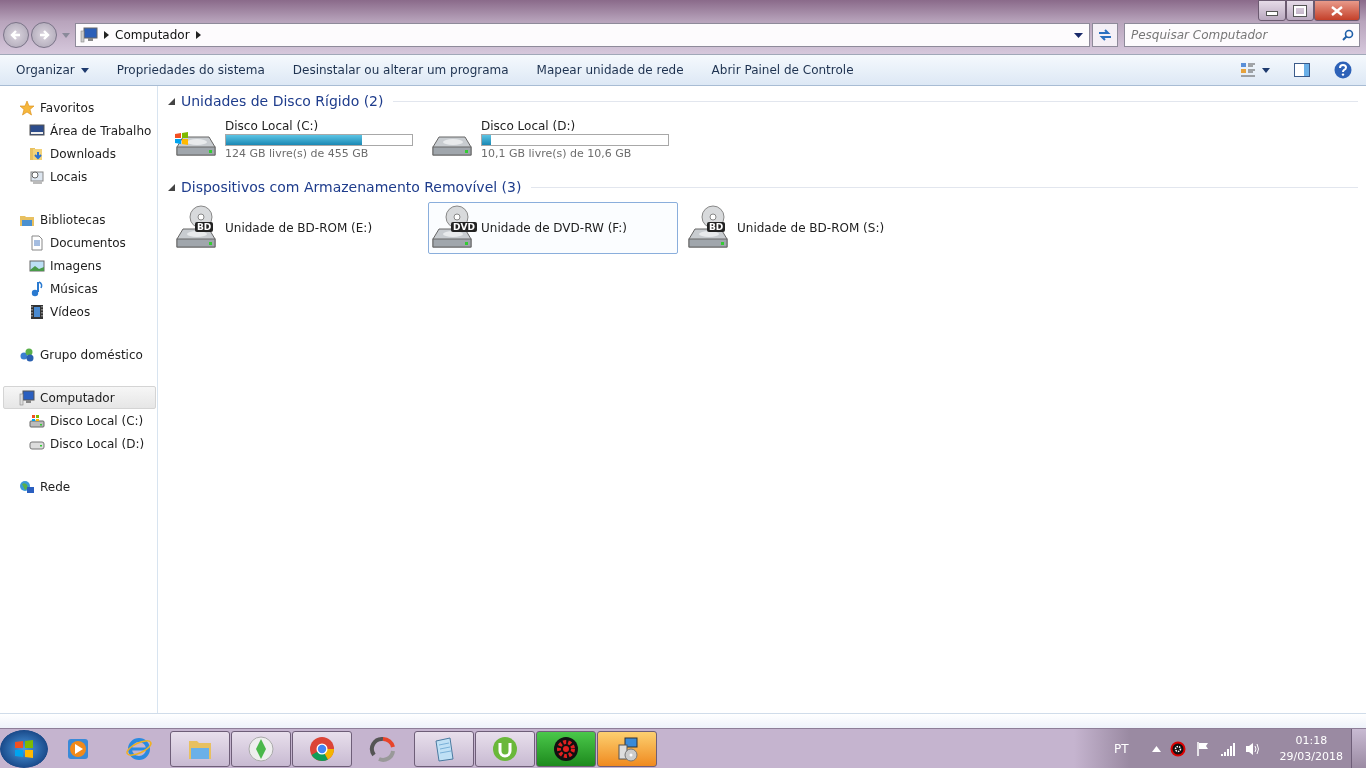 This screenshot has height=768, width=1366. I want to click on sidebar-item: Disco Local (C:), so click(79, 420).